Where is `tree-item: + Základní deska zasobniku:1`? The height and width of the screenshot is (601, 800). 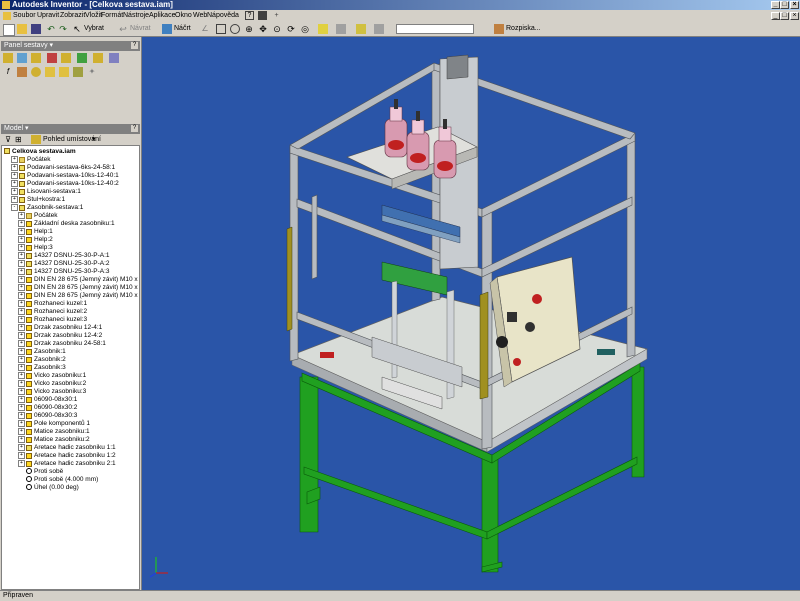 tree-item: + Základní deska zasobniku:1 is located at coordinates (66, 224).